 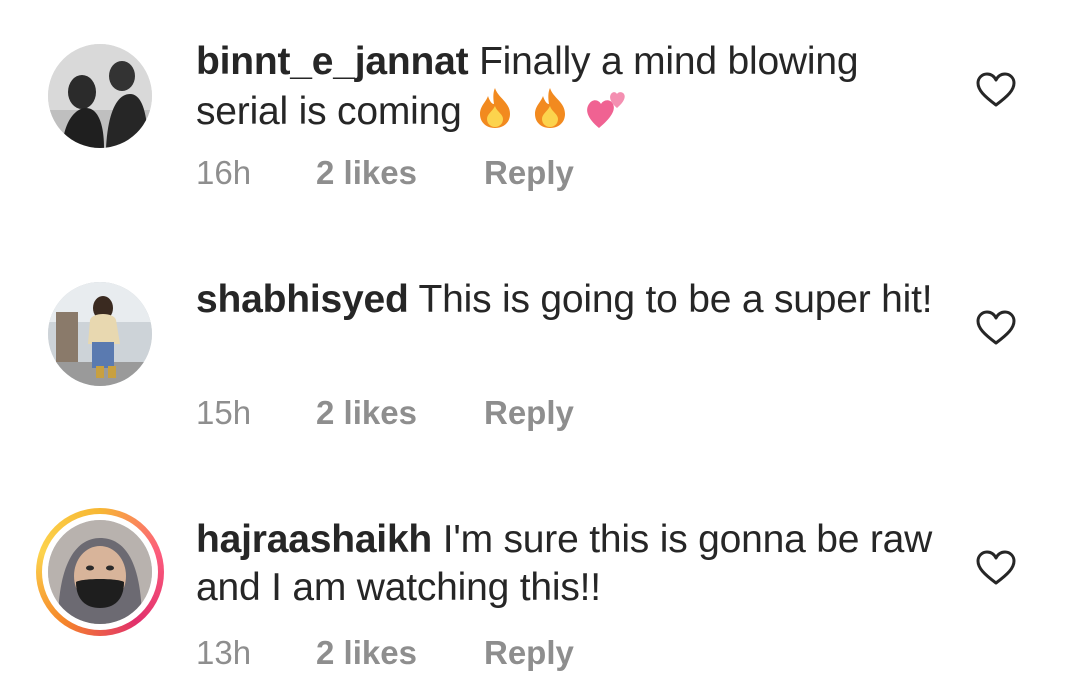 What do you see at coordinates (332, 61) in the screenshot?
I see `comment-username: binnt_e_jannat` at bounding box center [332, 61].